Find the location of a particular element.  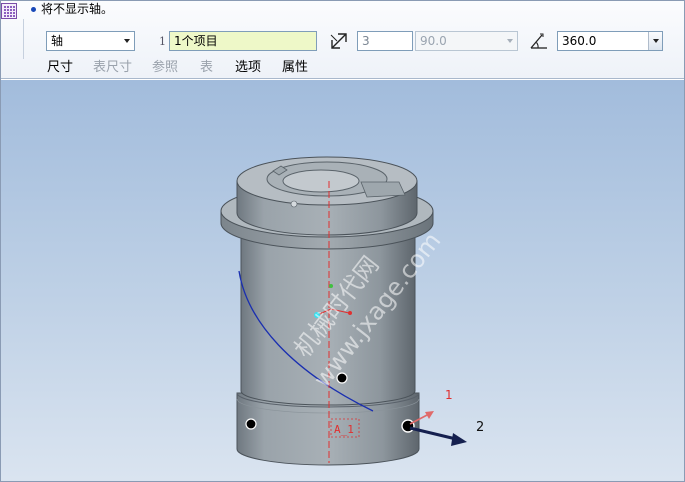

axis-reference-collector: 1个项目 is located at coordinates (243, 41).